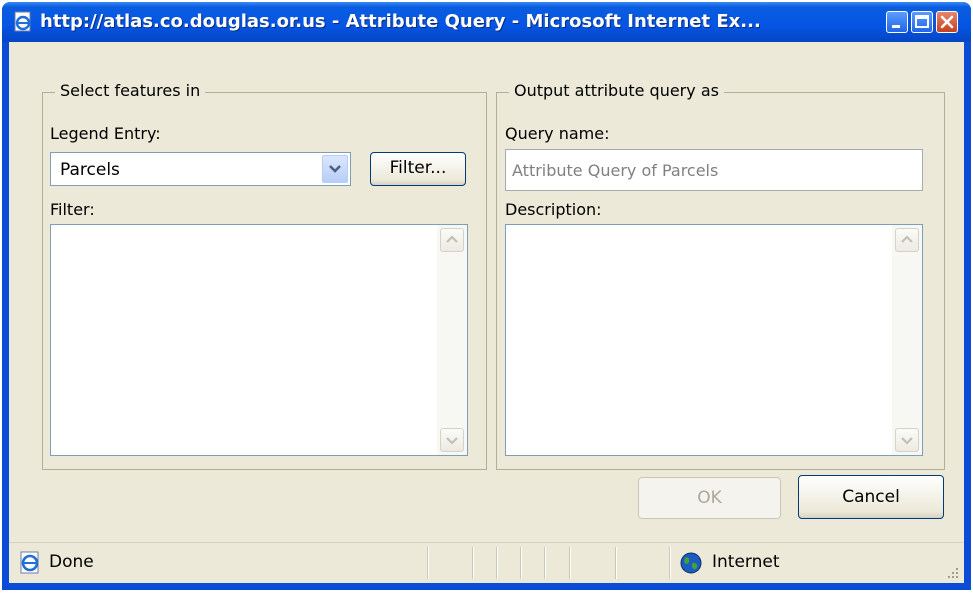 This screenshot has width=973, height=596. I want to click on minimize-icon, so click(896, 26).